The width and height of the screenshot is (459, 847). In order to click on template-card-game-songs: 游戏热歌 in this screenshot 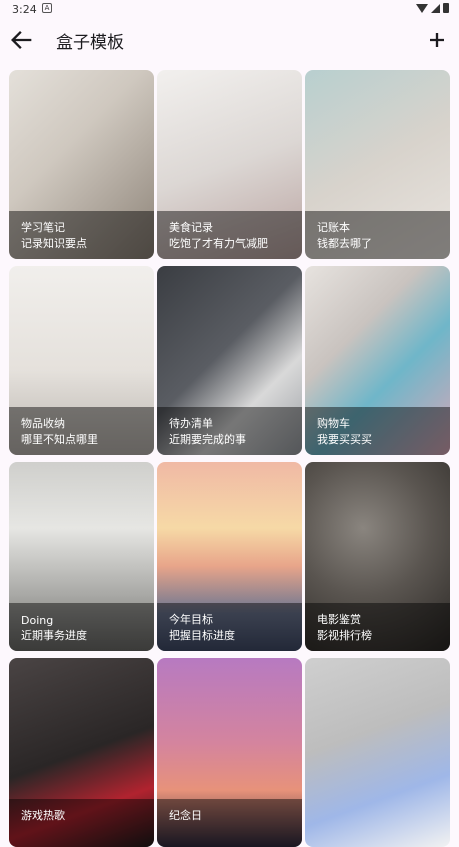, I will do `click(81, 752)`.